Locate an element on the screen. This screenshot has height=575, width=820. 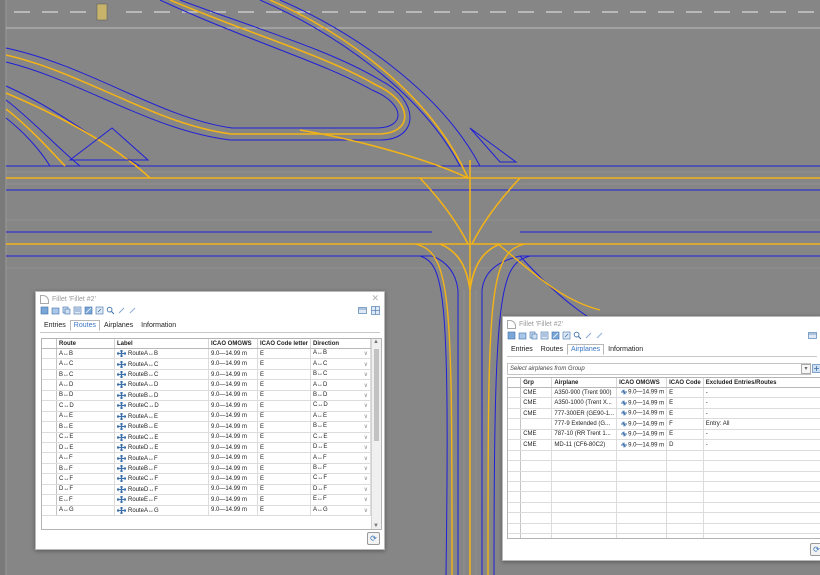
direction-cell: A↔C ∨ is located at coordinates (341, 364).